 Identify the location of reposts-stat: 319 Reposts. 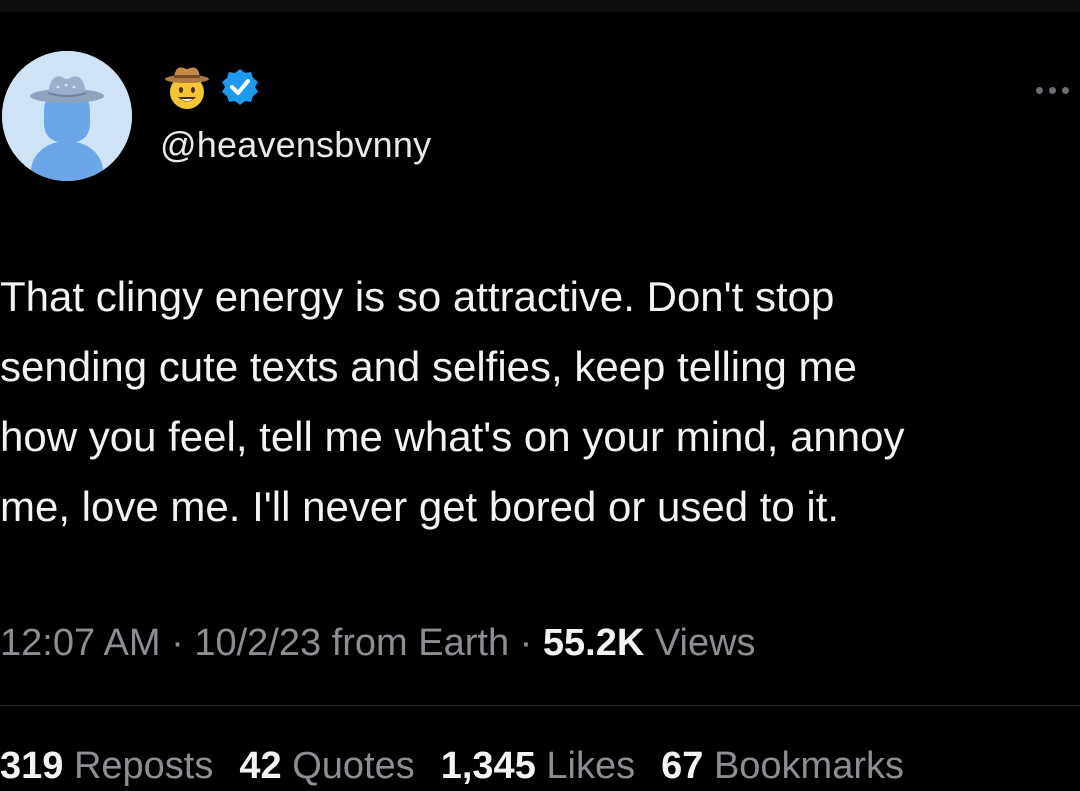
(106, 766).